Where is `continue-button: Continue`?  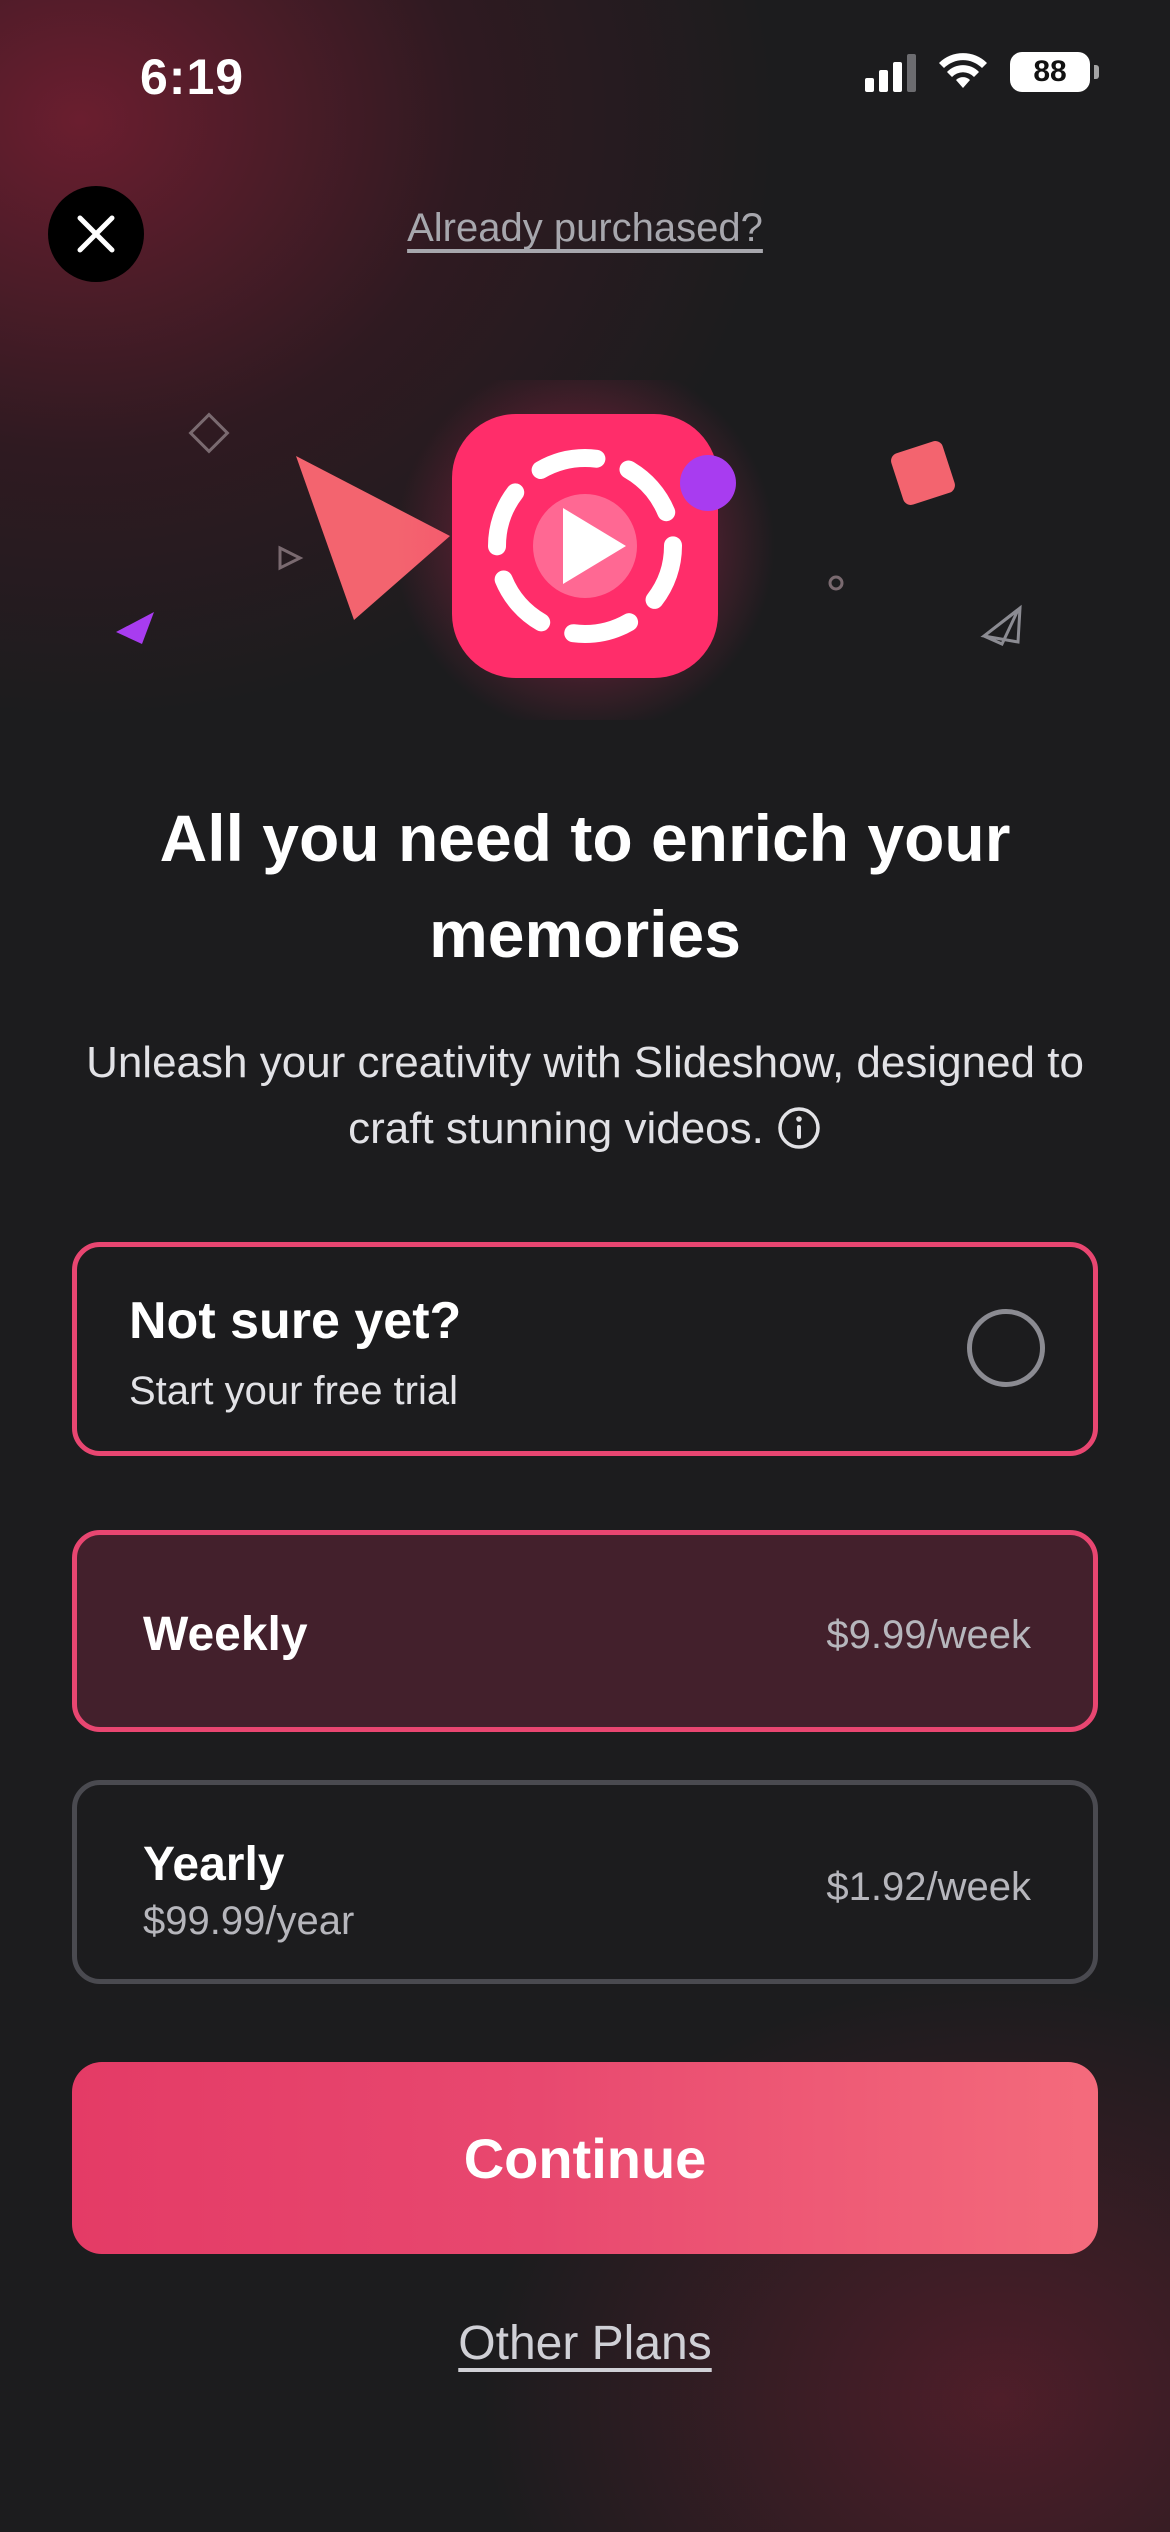
continue-button: Continue is located at coordinates (585, 2158).